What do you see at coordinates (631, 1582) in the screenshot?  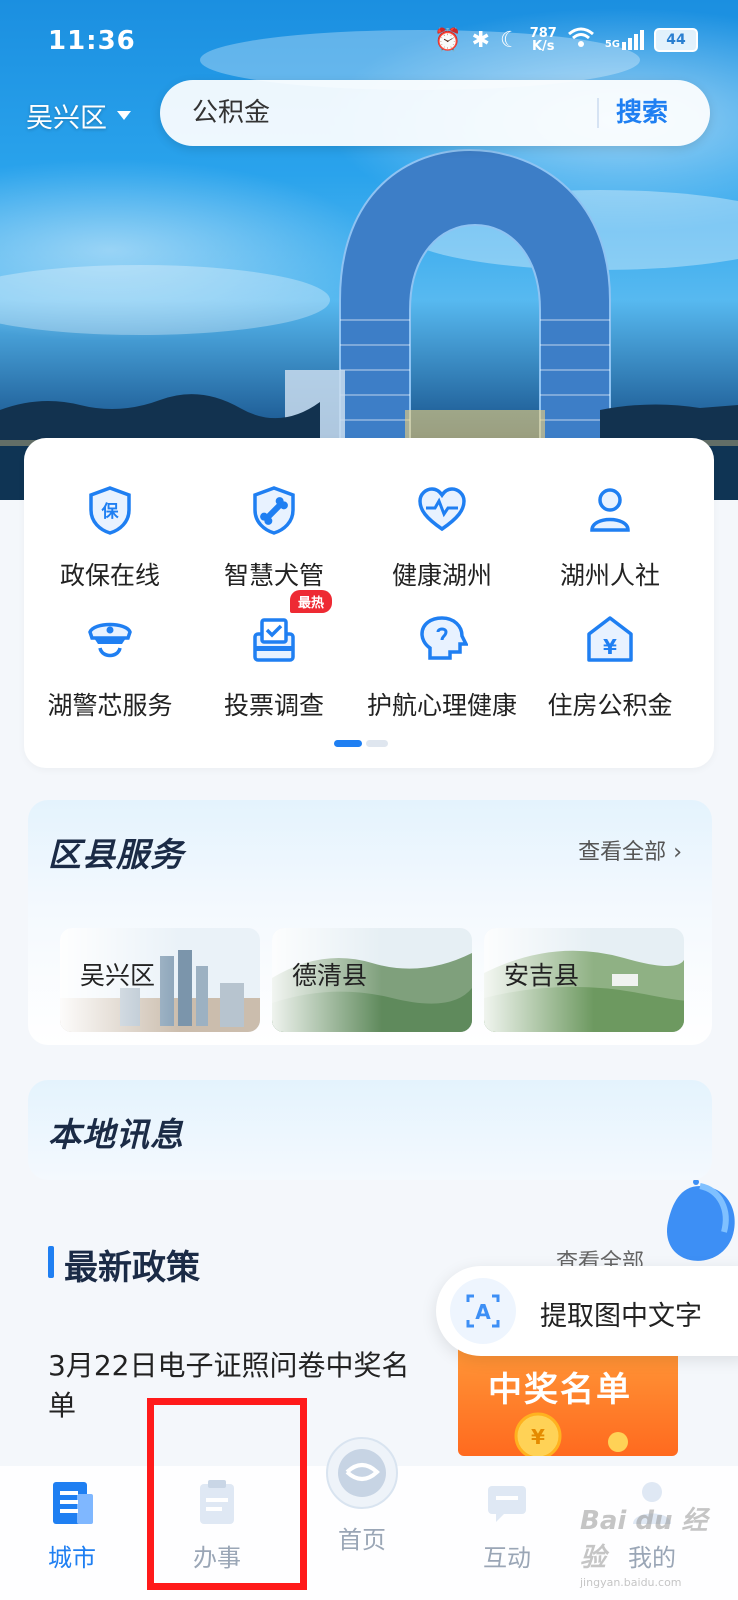 I see `watermark-domain: jingyan.baidu.com` at bounding box center [631, 1582].